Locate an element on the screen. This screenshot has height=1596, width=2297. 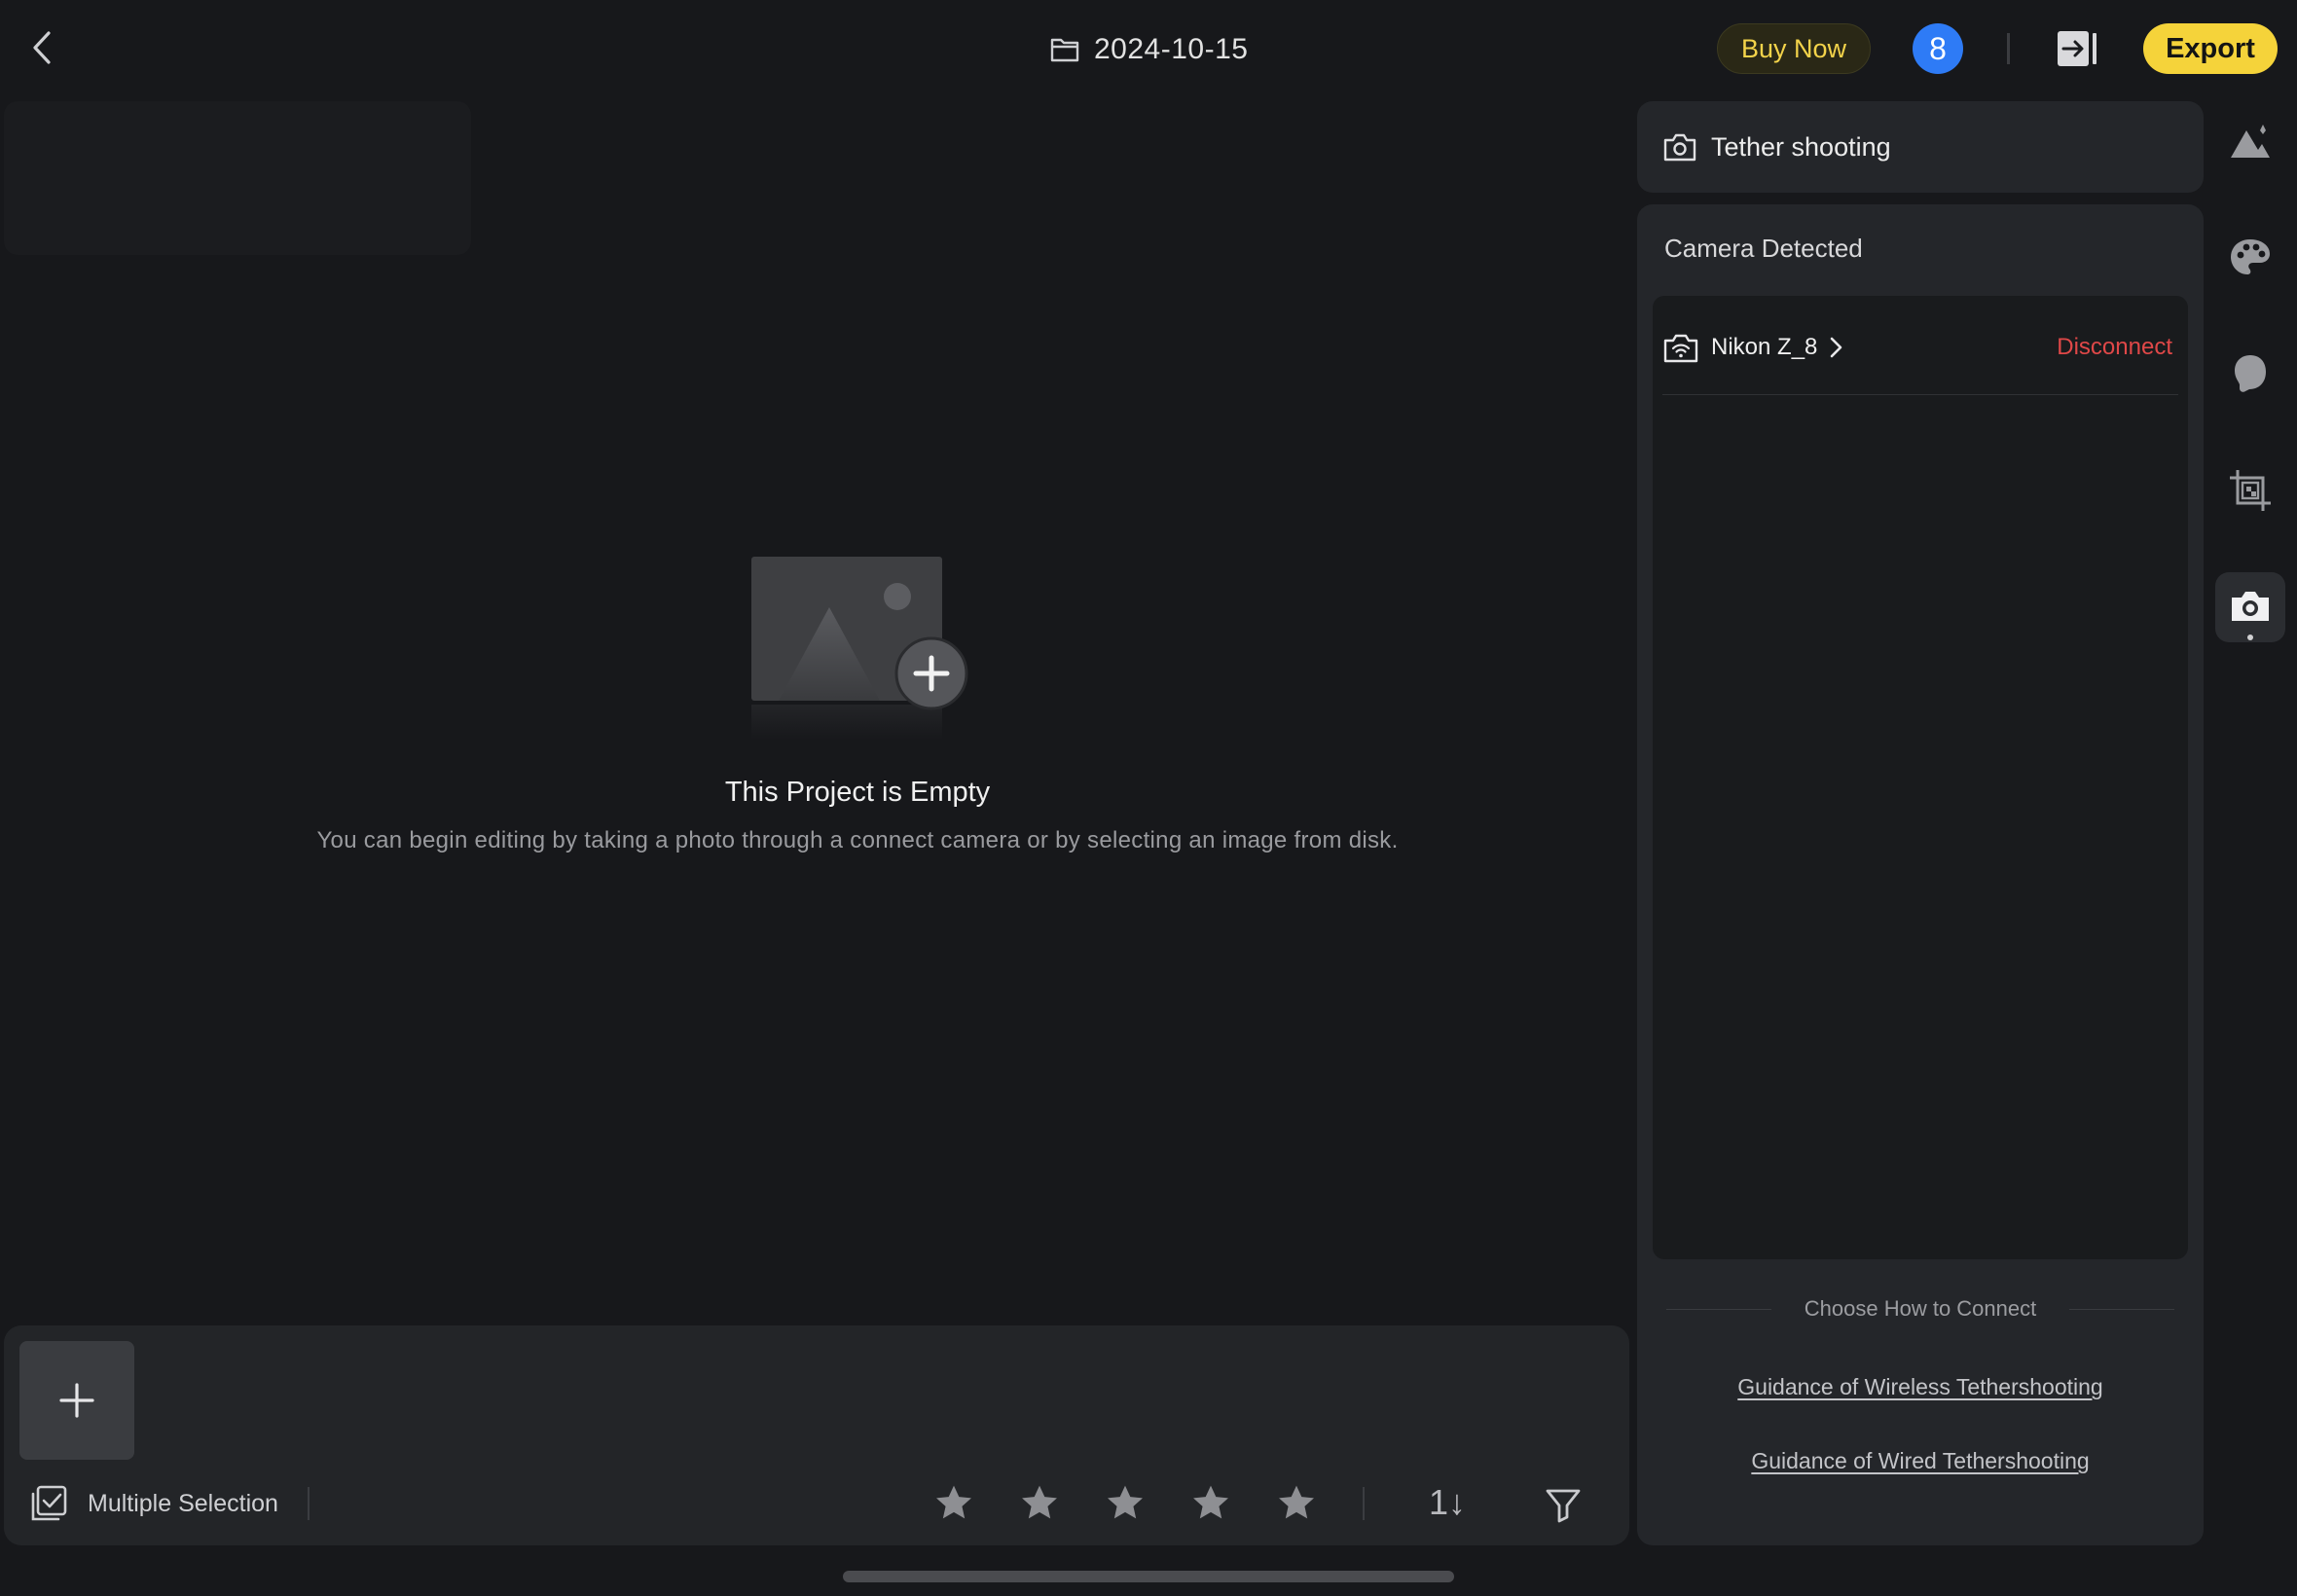
chevron-left-icon is located at coordinates (42, 47).